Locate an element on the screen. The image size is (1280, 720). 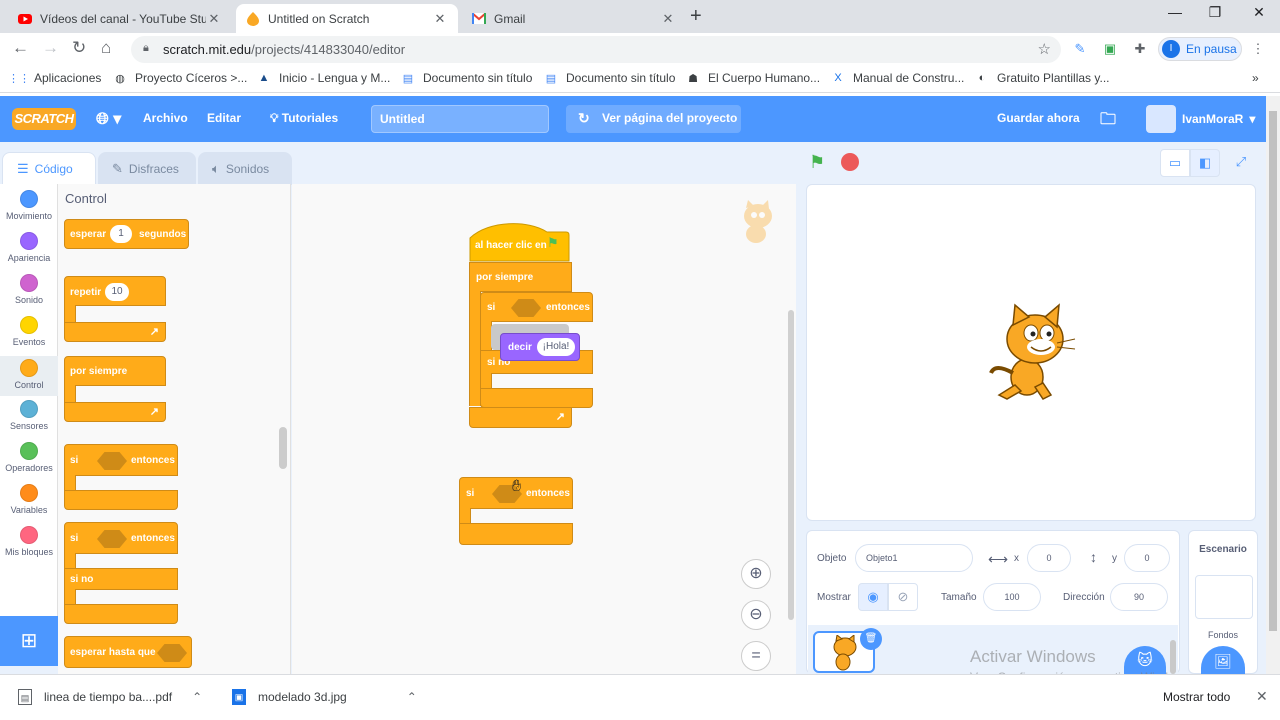
if-else-block: si entonces is located at coordinates (121, 538).